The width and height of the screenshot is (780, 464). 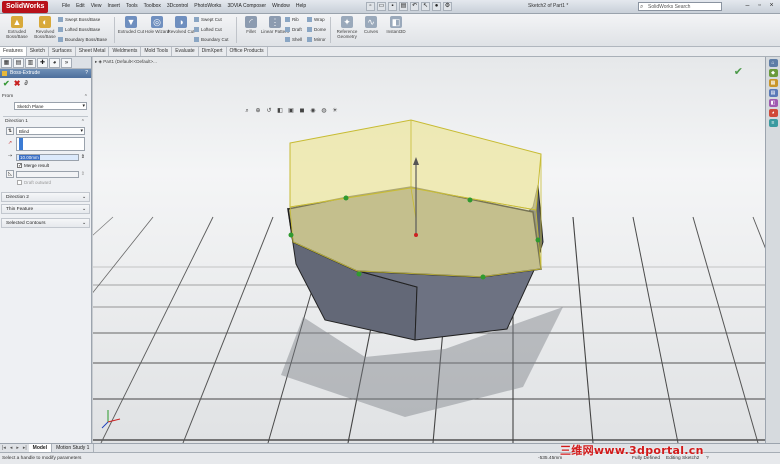 What do you see at coordinates (425, 6) in the screenshot?
I see `select-icon: ↖` at bounding box center [425, 6].